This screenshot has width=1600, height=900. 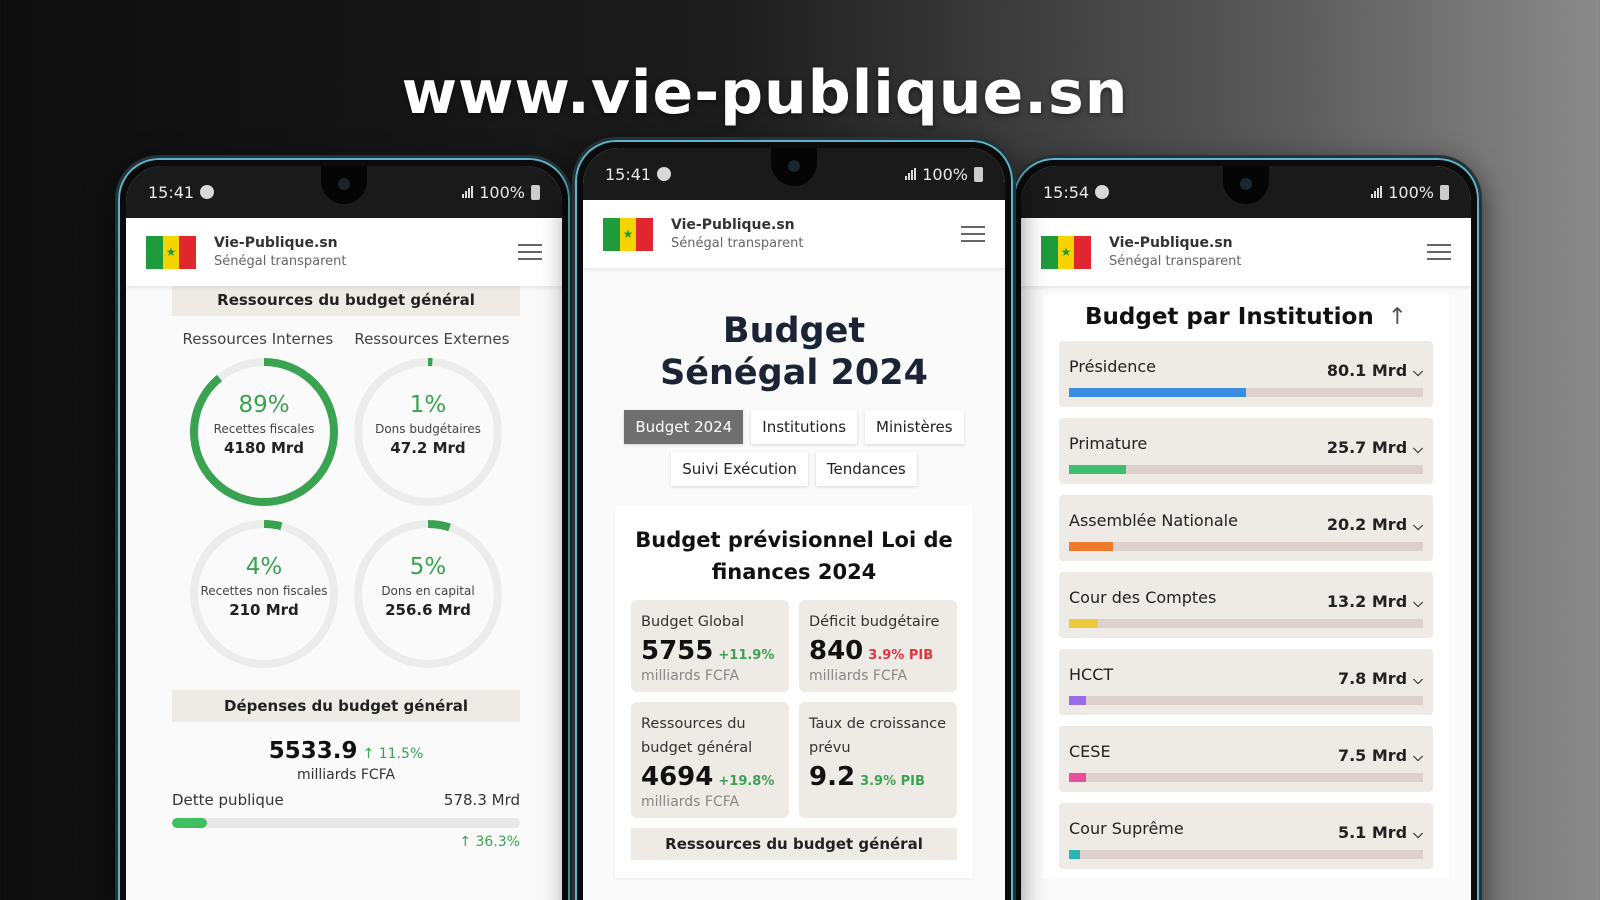 I want to click on donut-percent: 1%, so click(x=428, y=405).